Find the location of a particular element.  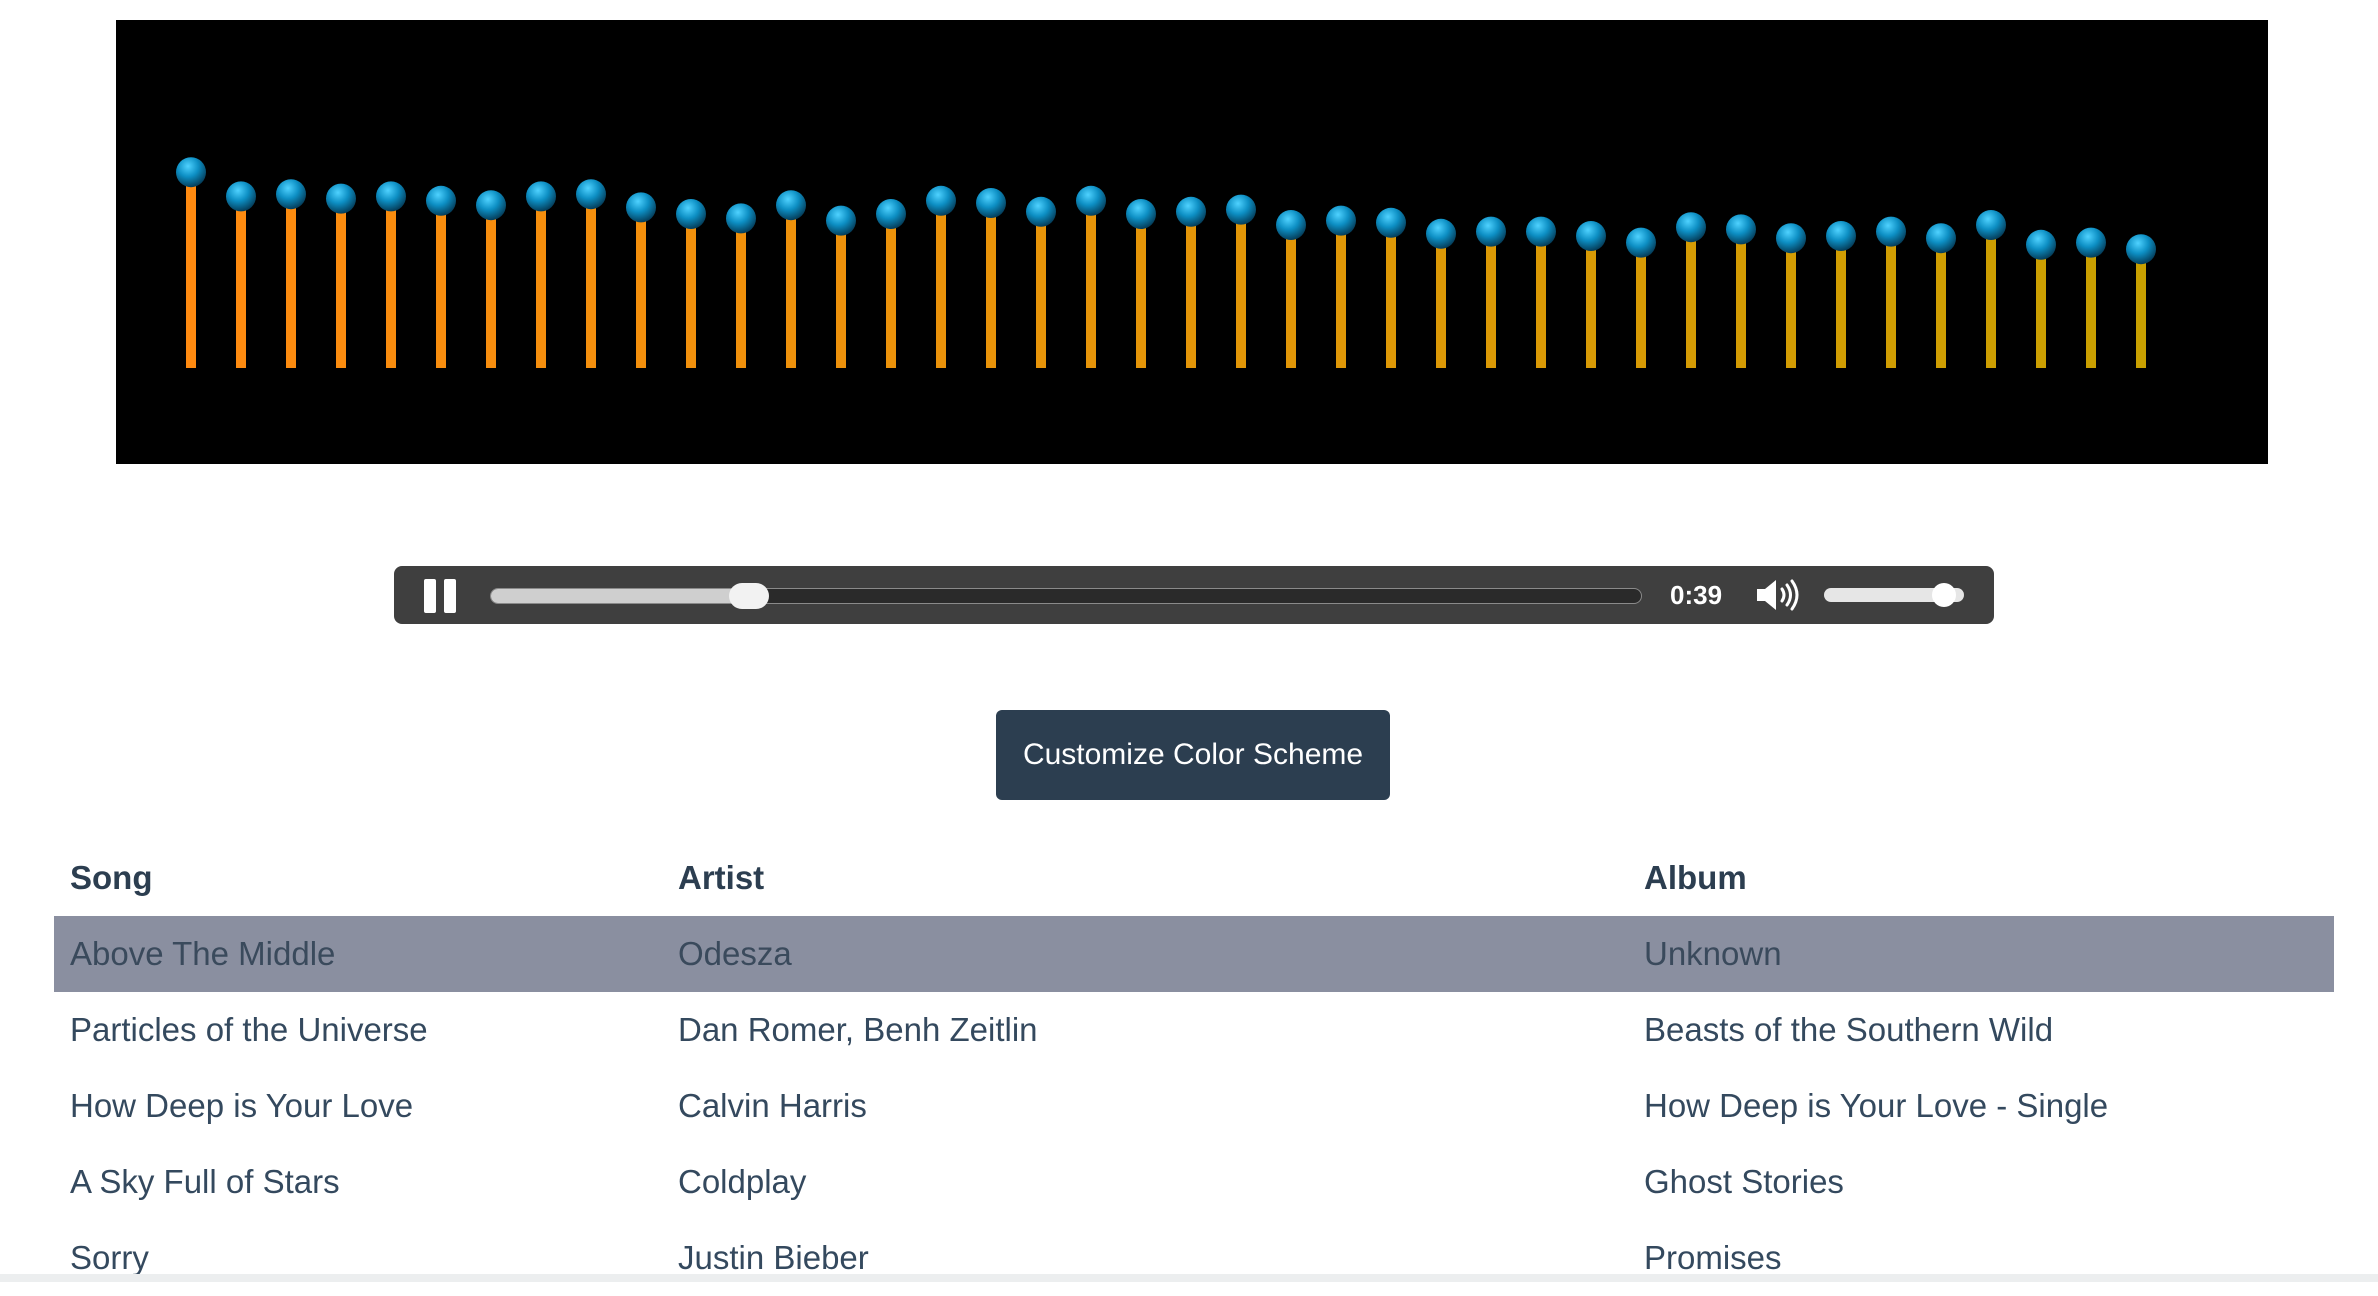

cell-album: Unknown is located at coordinates (1981, 954).